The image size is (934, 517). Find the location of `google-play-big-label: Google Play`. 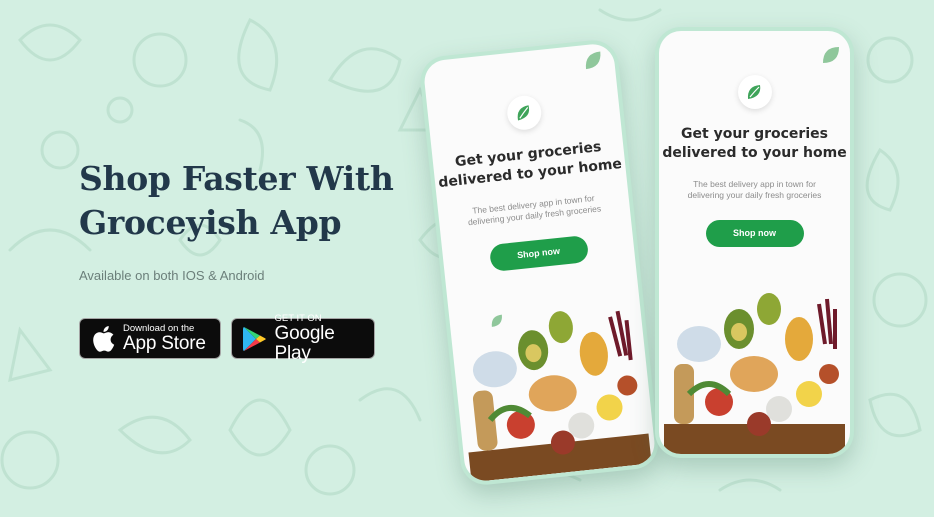

google-play-big-label: Google Play is located at coordinates (304, 343).